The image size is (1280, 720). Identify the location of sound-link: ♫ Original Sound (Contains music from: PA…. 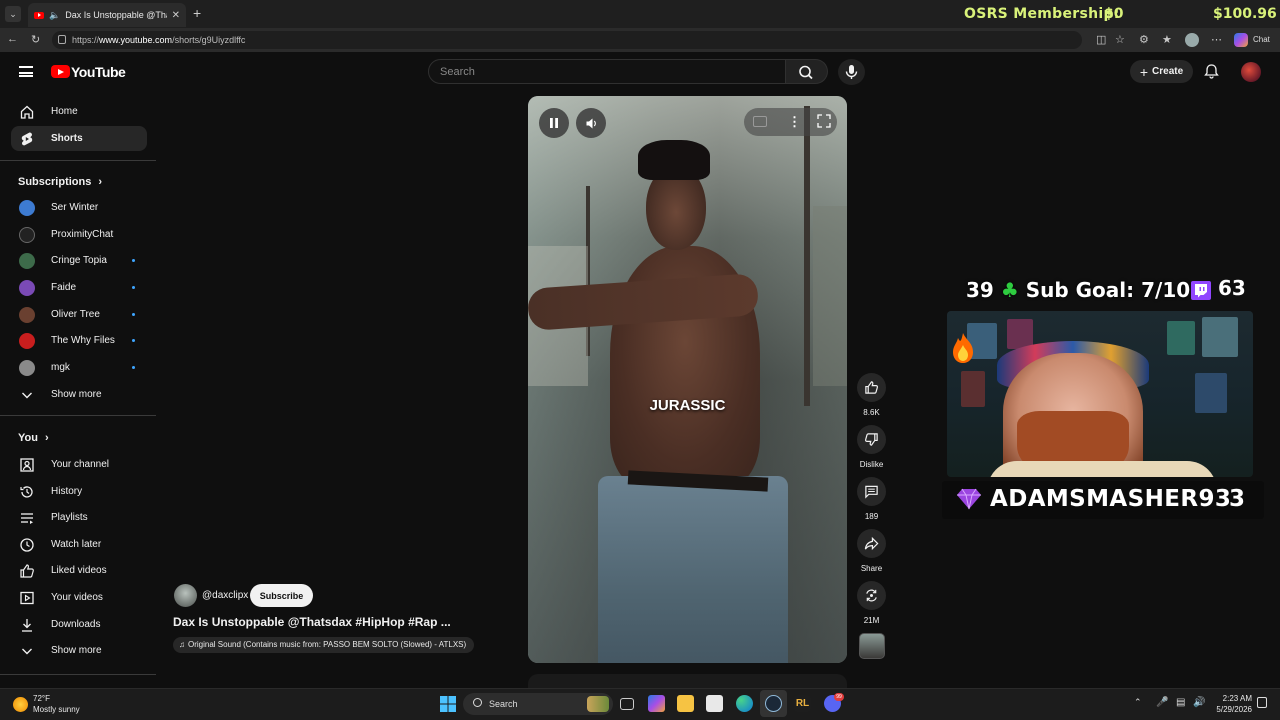
(324, 645).